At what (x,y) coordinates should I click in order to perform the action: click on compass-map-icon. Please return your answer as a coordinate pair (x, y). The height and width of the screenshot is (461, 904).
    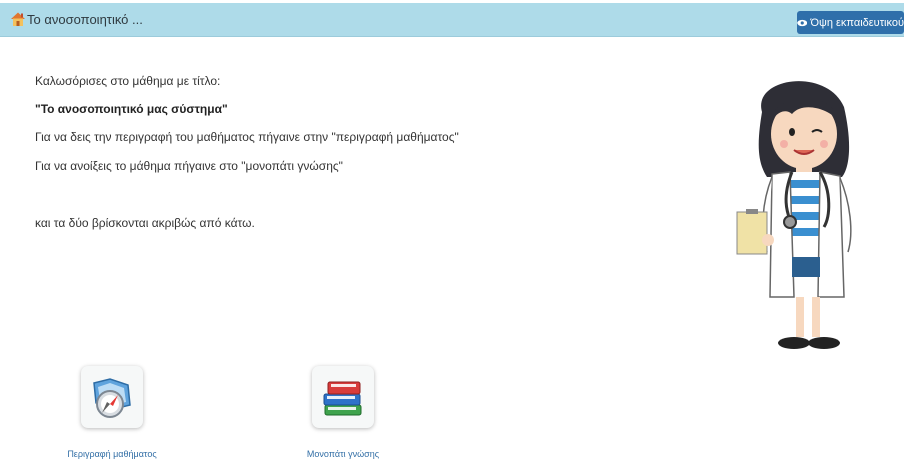
    Looking at the image, I should click on (112, 398).